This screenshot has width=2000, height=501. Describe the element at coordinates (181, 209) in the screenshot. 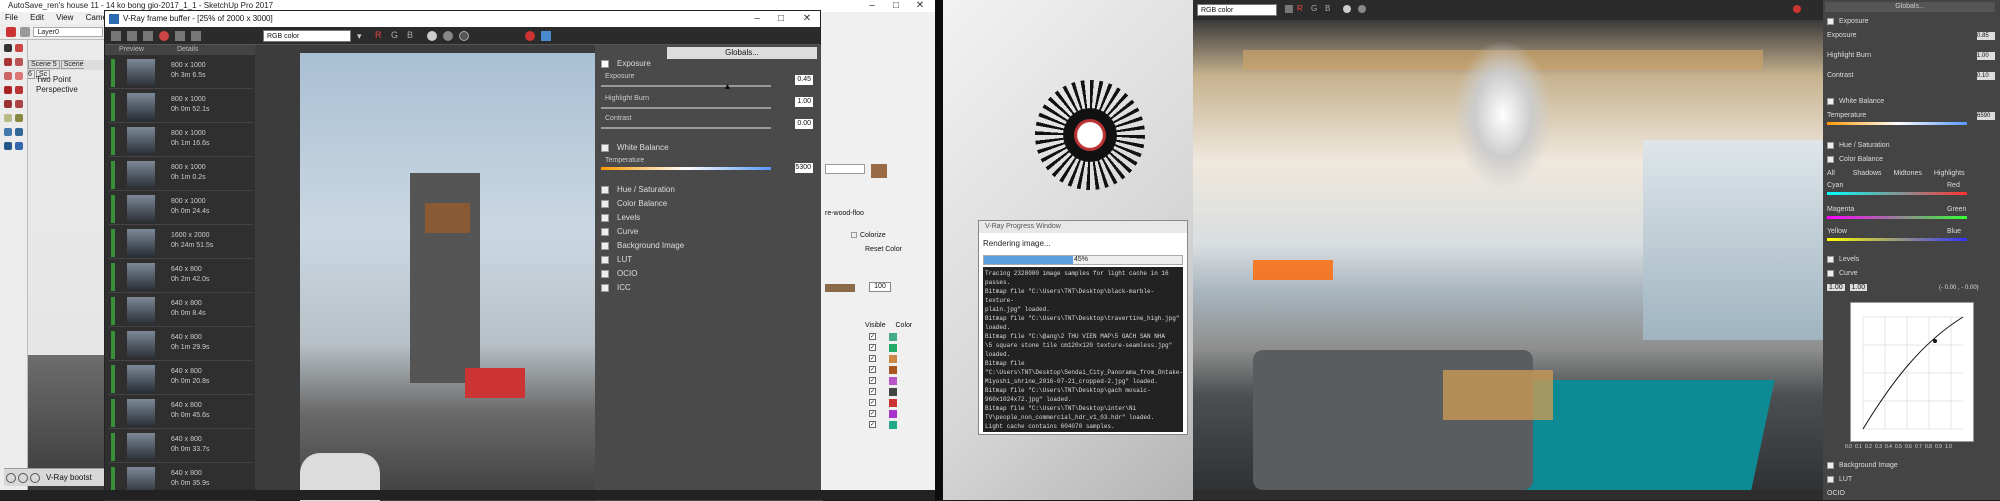

I see `history-row: 800 x 1000 0h 0m 24.4s` at that location.